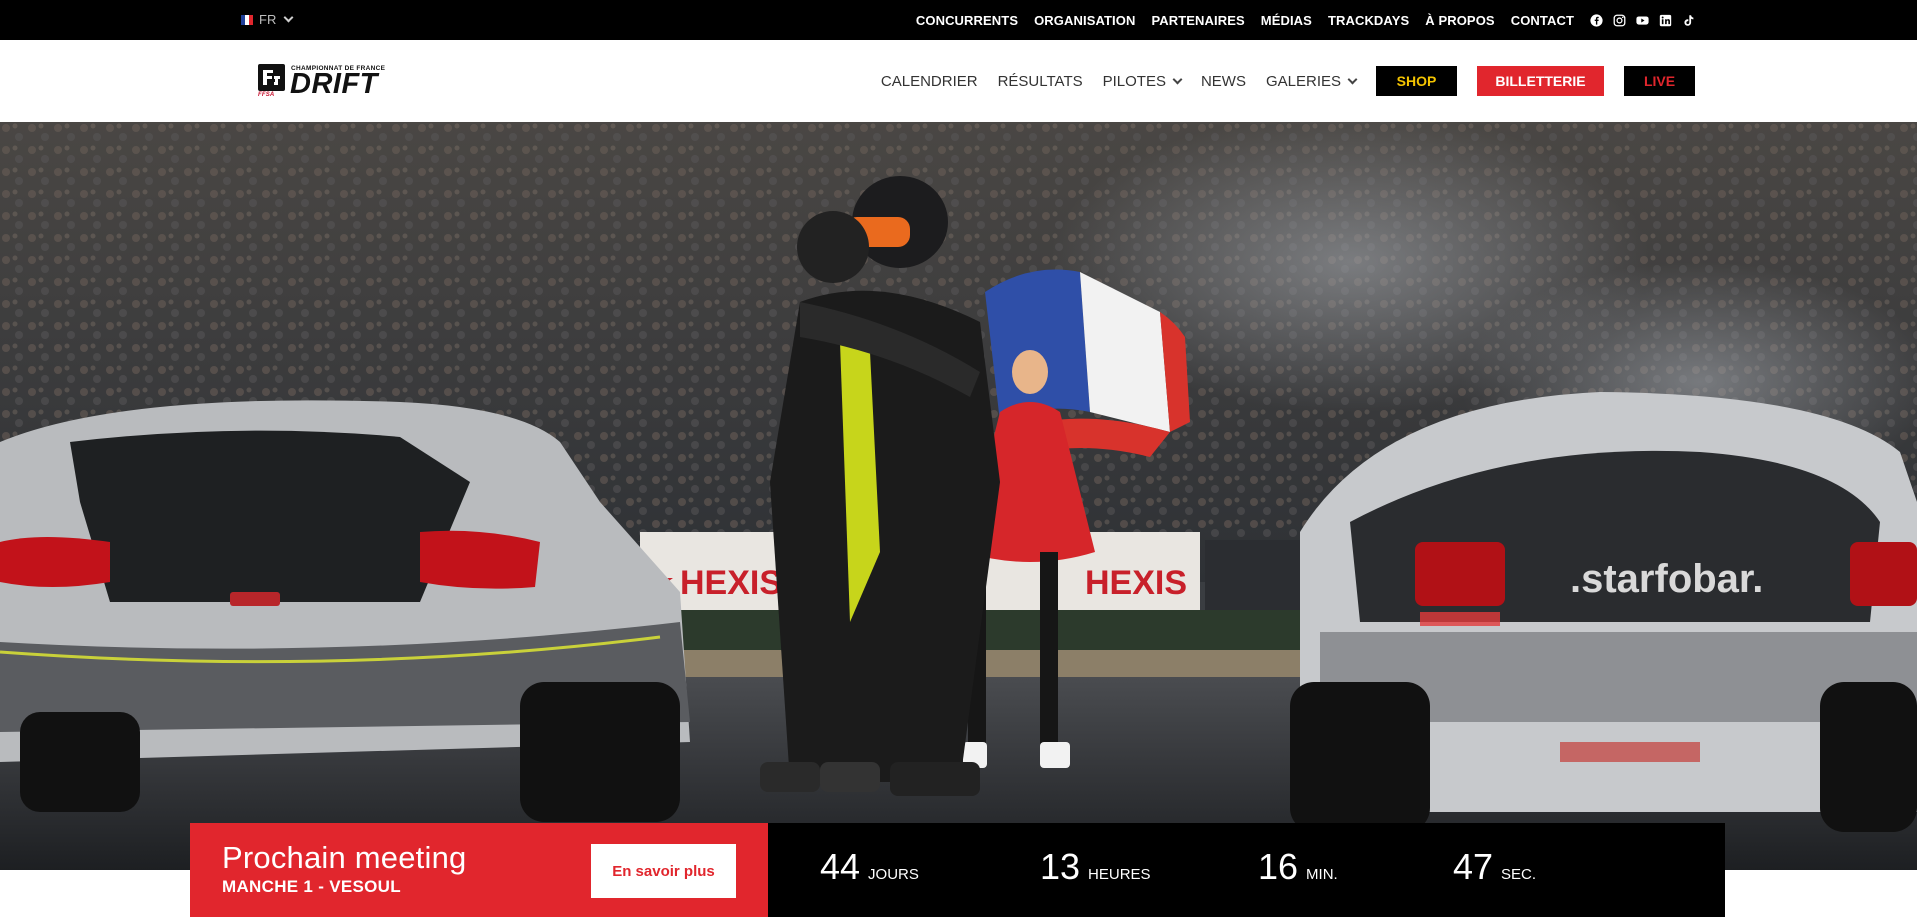 The height and width of the screenshot is (917, 1917). Describe the element at coordinates (344, 857) in the screenshot. I see `meeting-title: Prochain meeting` at that location.